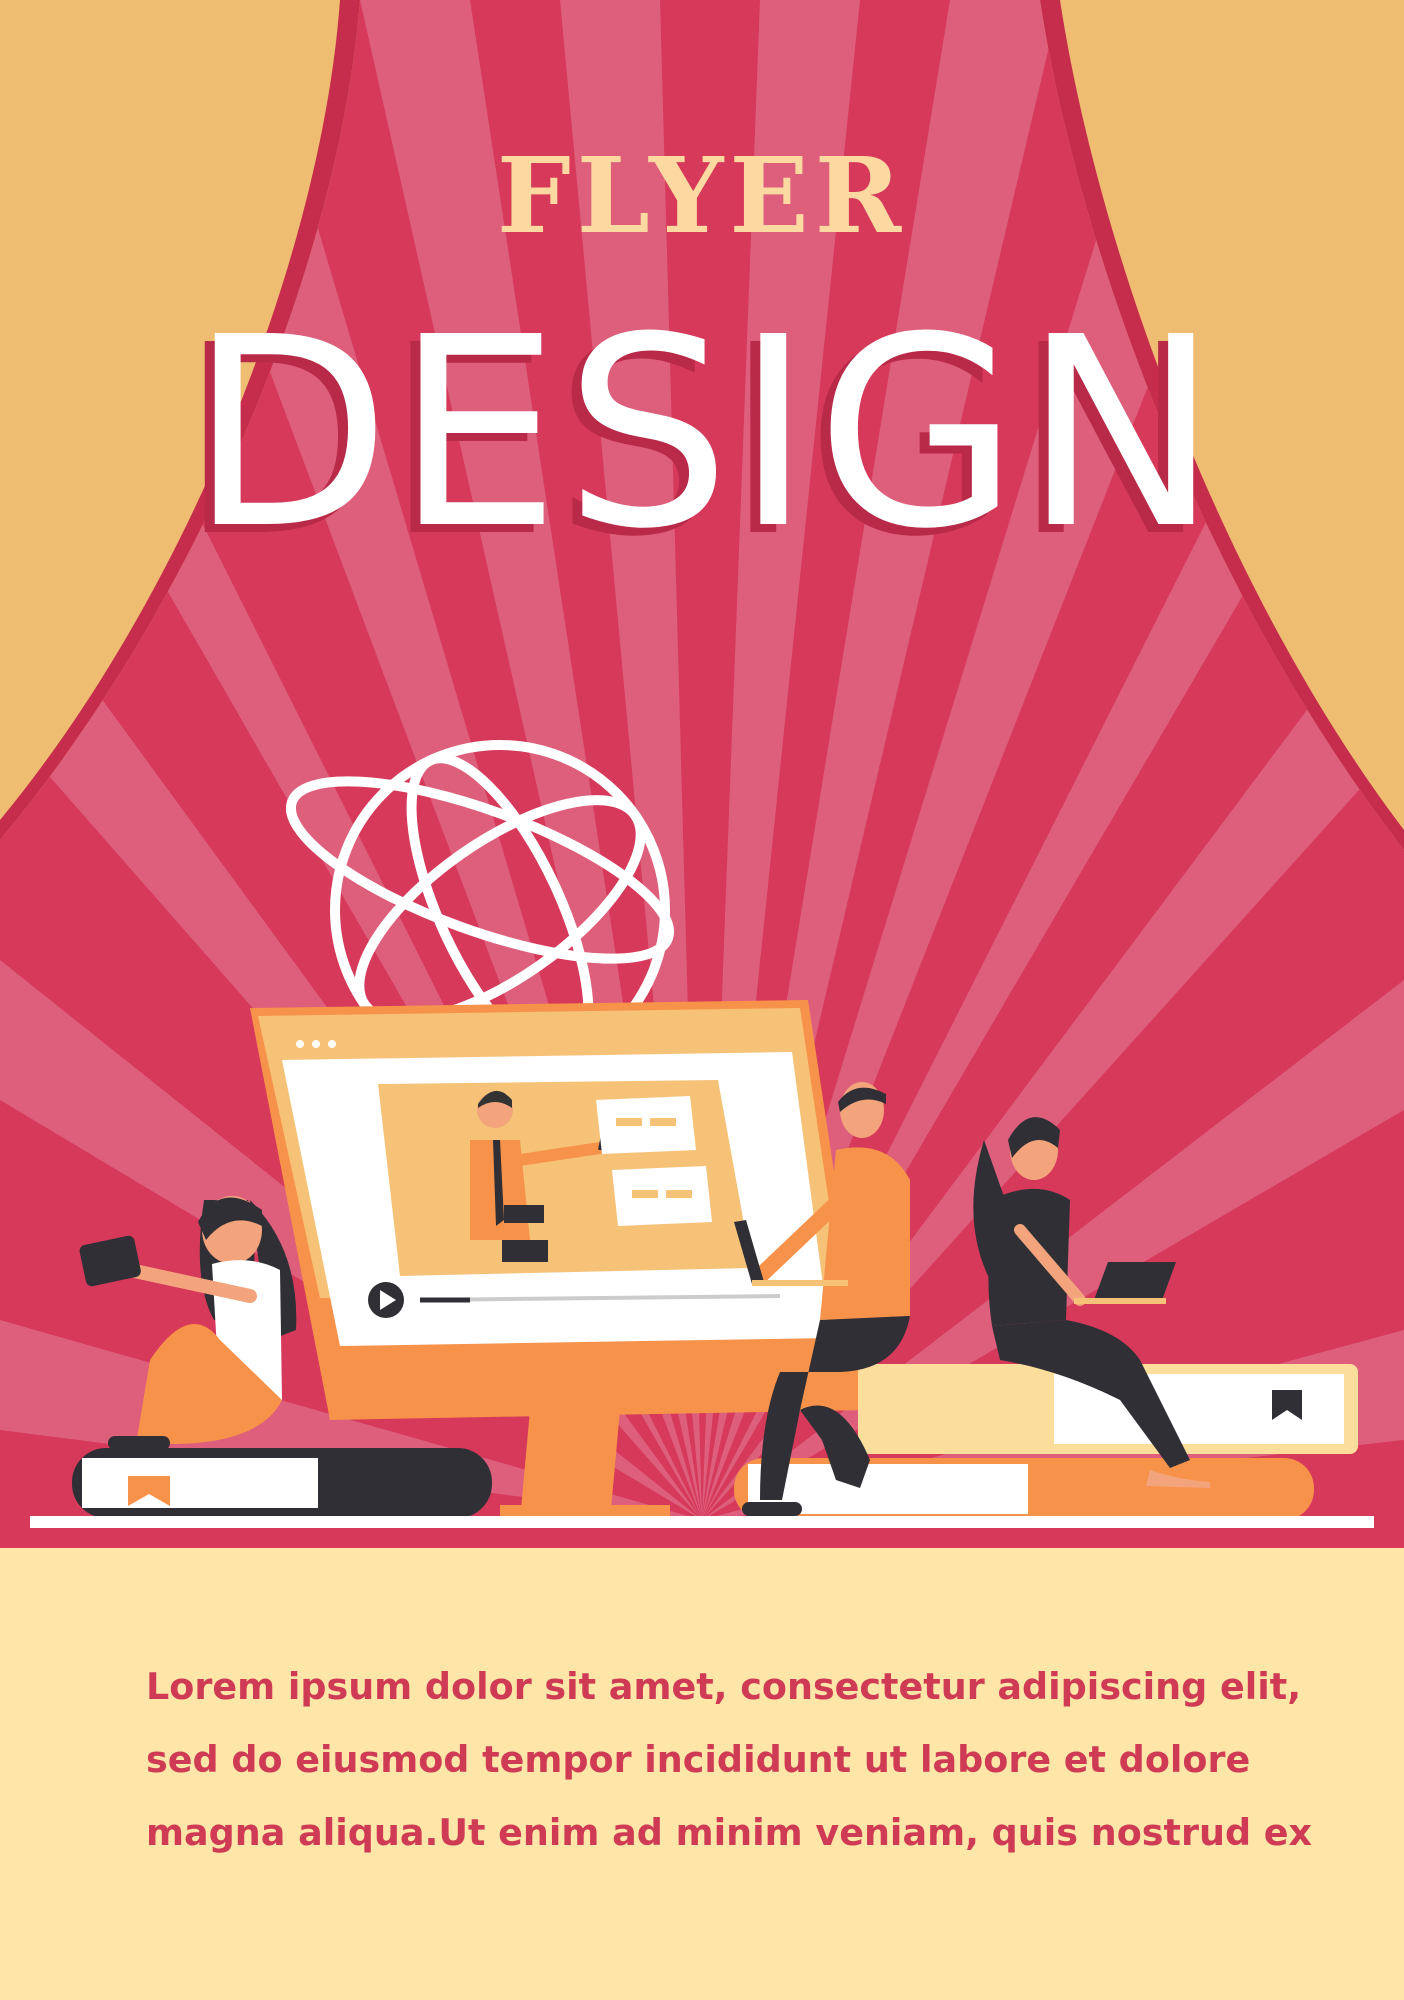  What do you see at coordinates (570, 1465) in the screenshot?
I see `monitor-stand` at bounding box center [570, 1465].